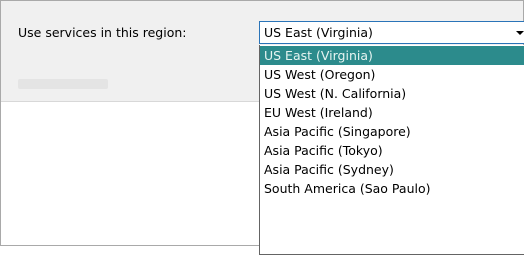 This screenshot has width=524, height=255. I want to click on dropdown-option-us-west-oregon: US West (Oregon), so click(392, 74).